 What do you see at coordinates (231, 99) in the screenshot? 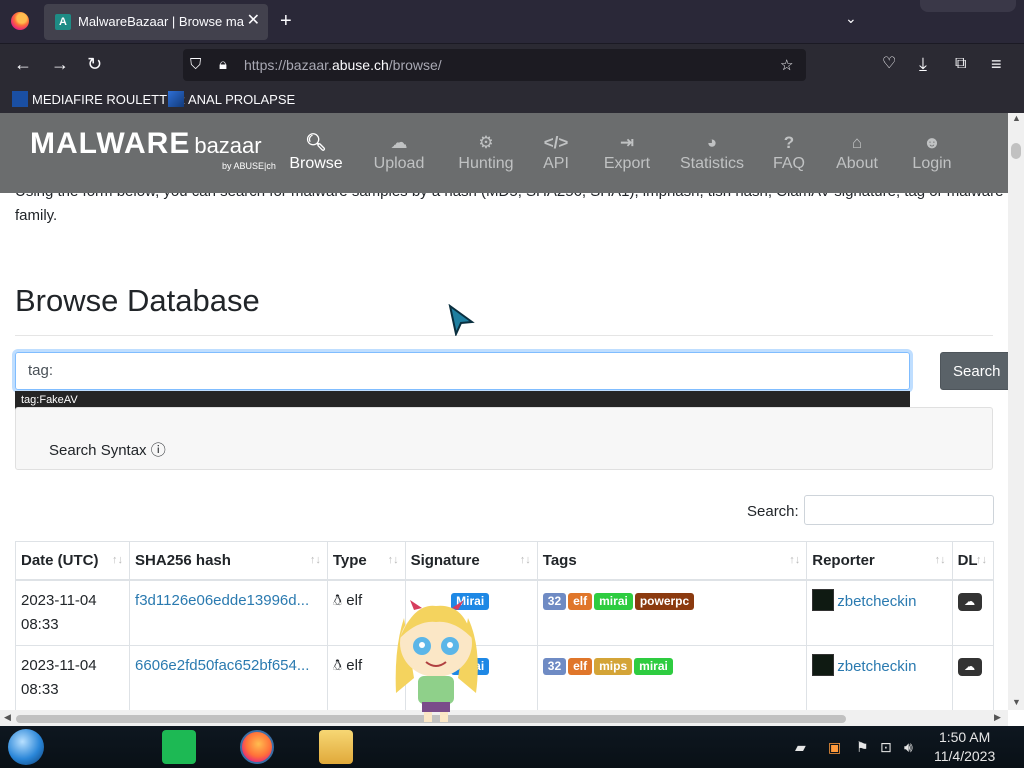
I see `bookmark-second: ANAL PROLAPSE` at bounding box center [231, 99].